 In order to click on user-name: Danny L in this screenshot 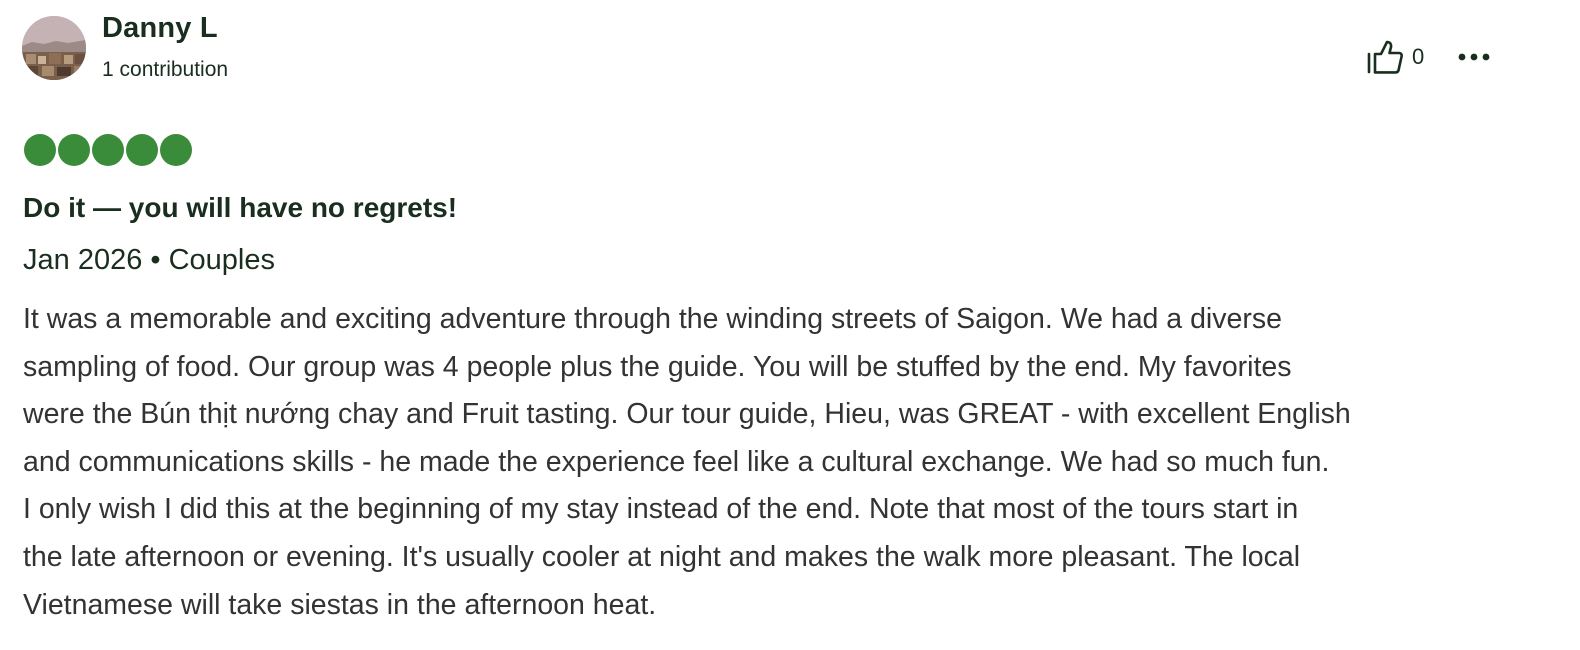, I will do `click(160, 28)`.